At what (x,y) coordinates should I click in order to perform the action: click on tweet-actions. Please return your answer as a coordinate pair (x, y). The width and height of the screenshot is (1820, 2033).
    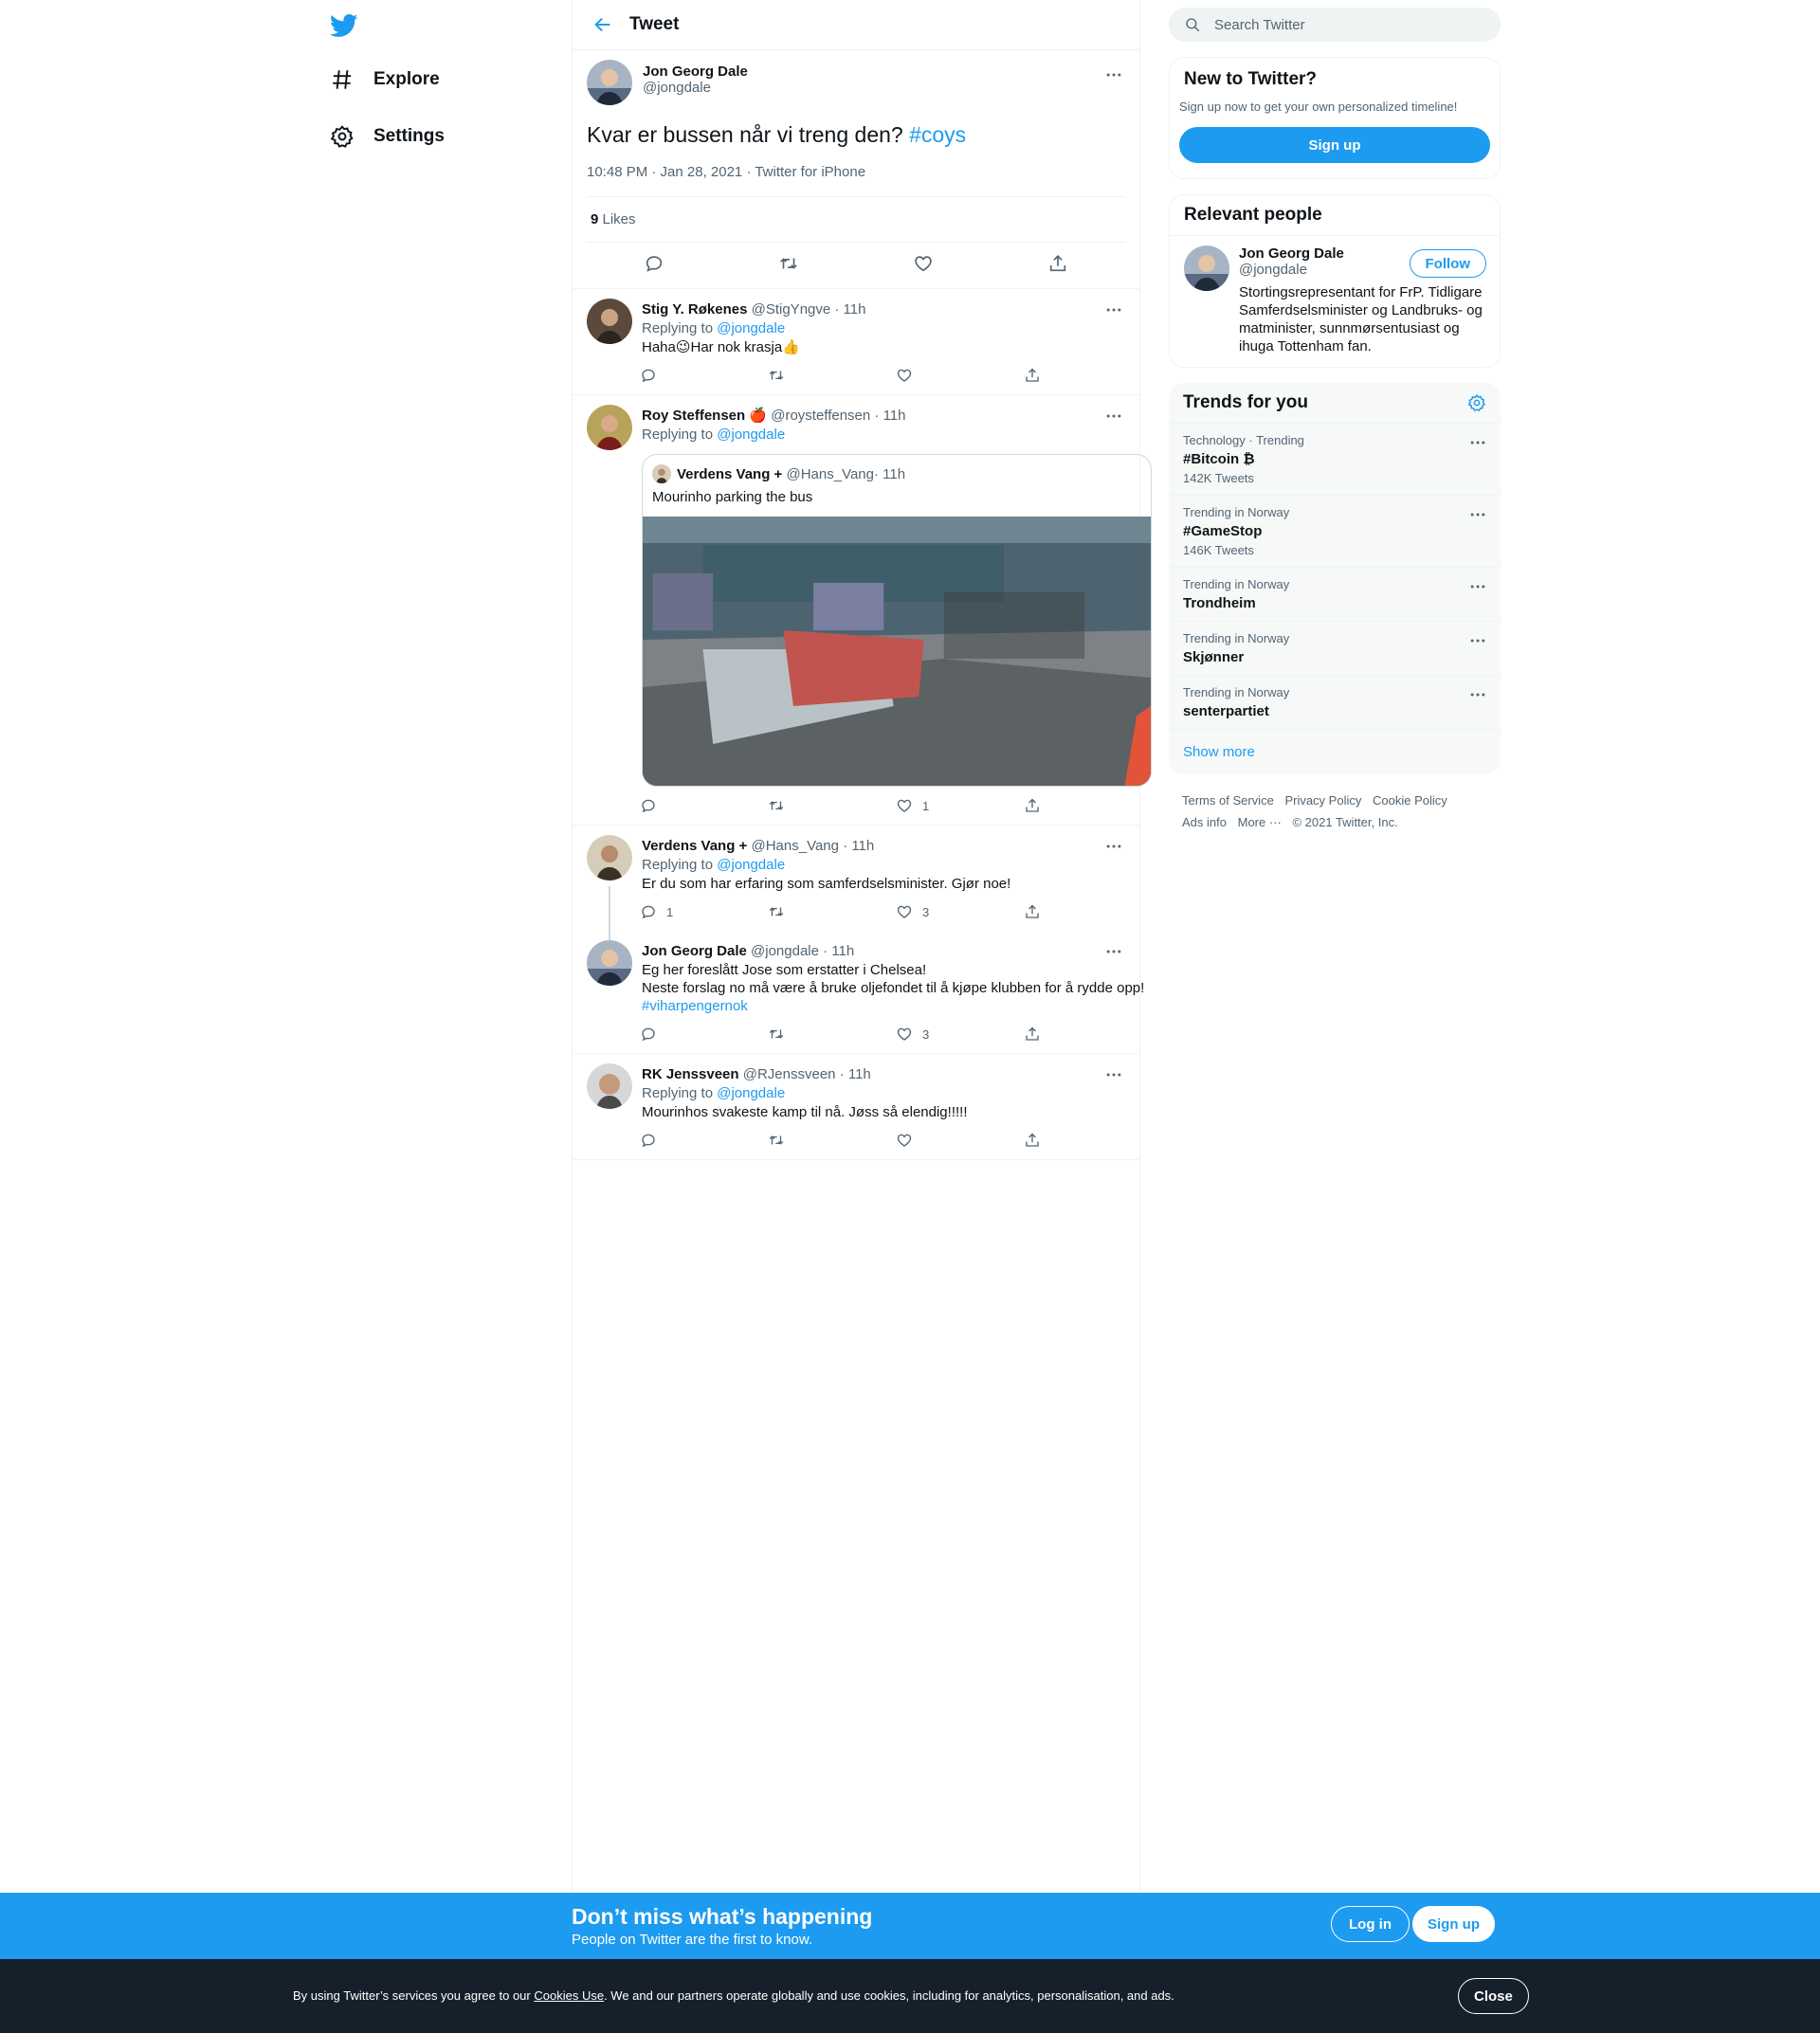
    Looking at the image, I should click on (856, 265).